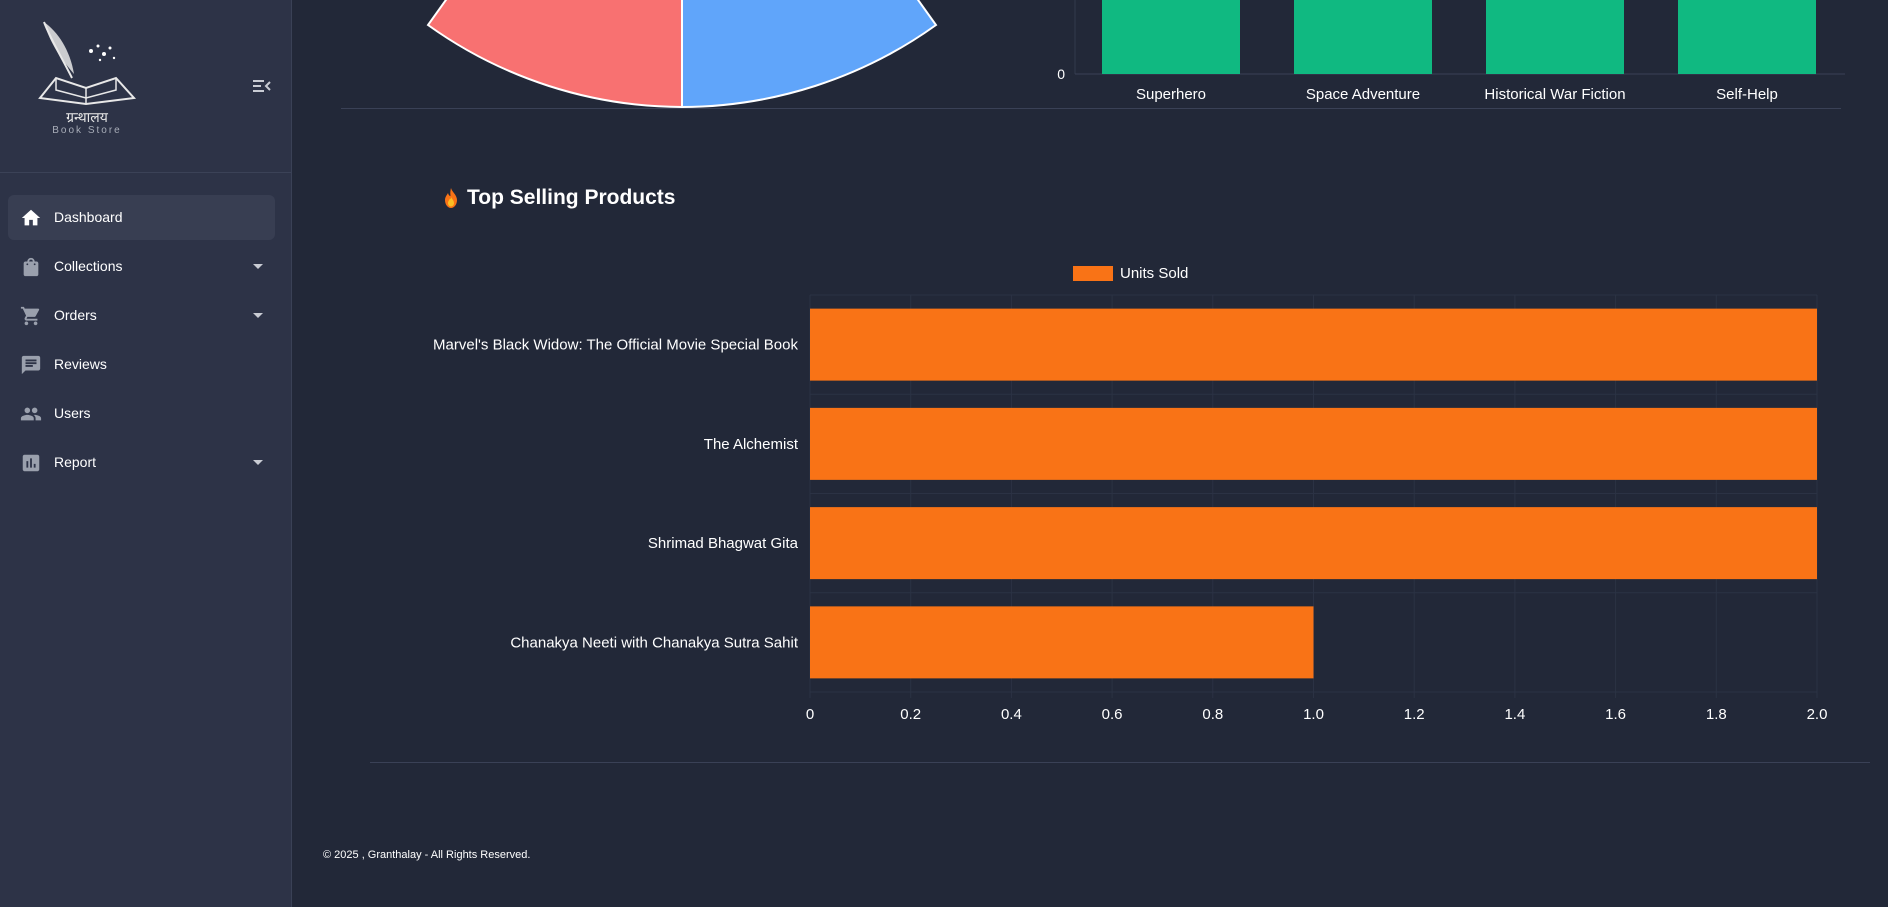 Image resolution: width=1888 pixels, height=907 pixels. Describe the element at coordinates (145, 86) in the screenshot. I see `logo-area: ग्रन्थालय Book Store` at that location.